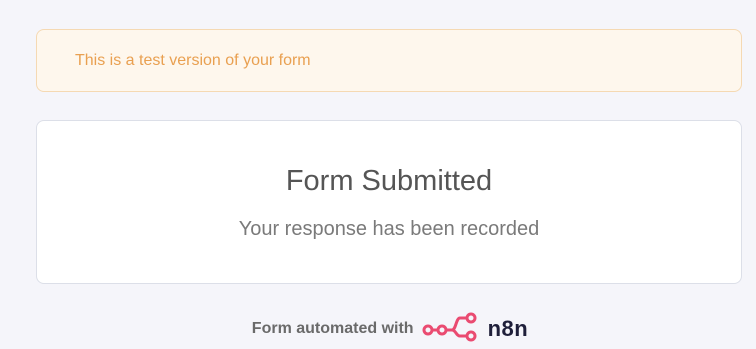 The image size is (756, 349). What do you see at coordinates (452, 328) in the screenshot?
I see `n8n-logo-icon` at bounding box center [452, 328].